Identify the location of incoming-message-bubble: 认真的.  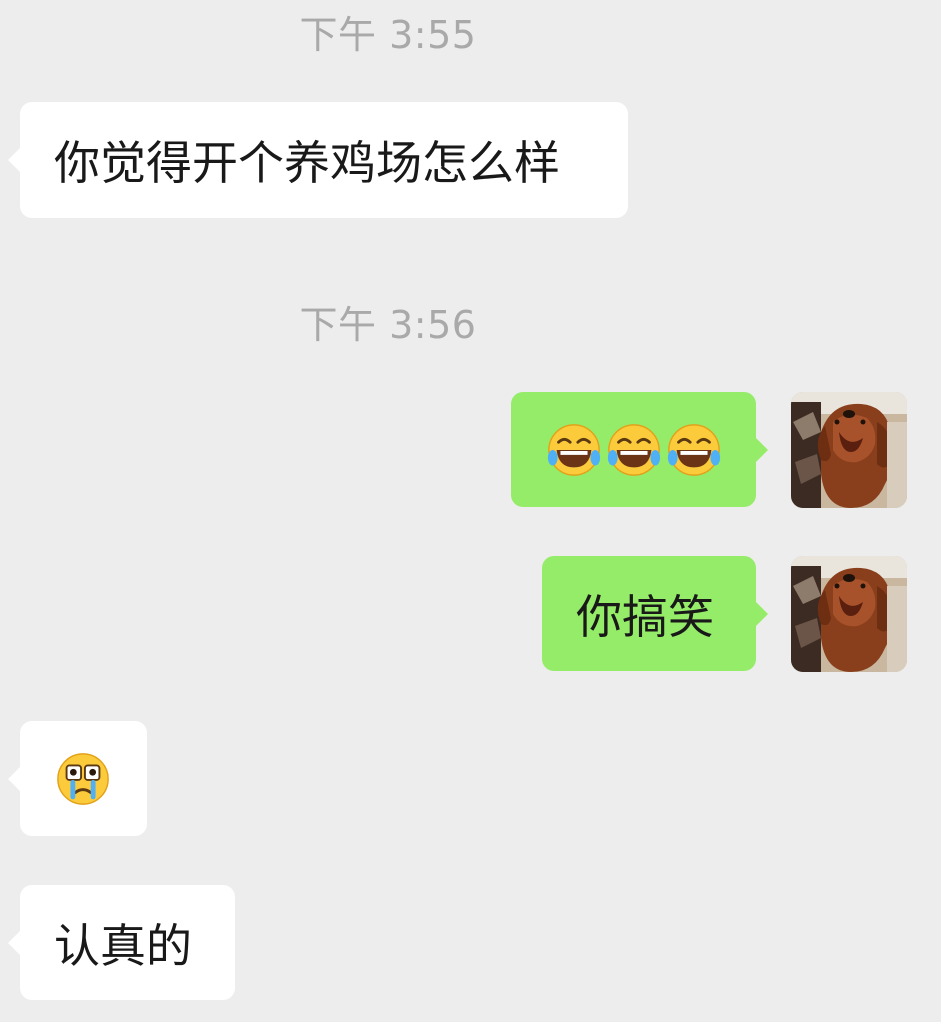
(121, 942).